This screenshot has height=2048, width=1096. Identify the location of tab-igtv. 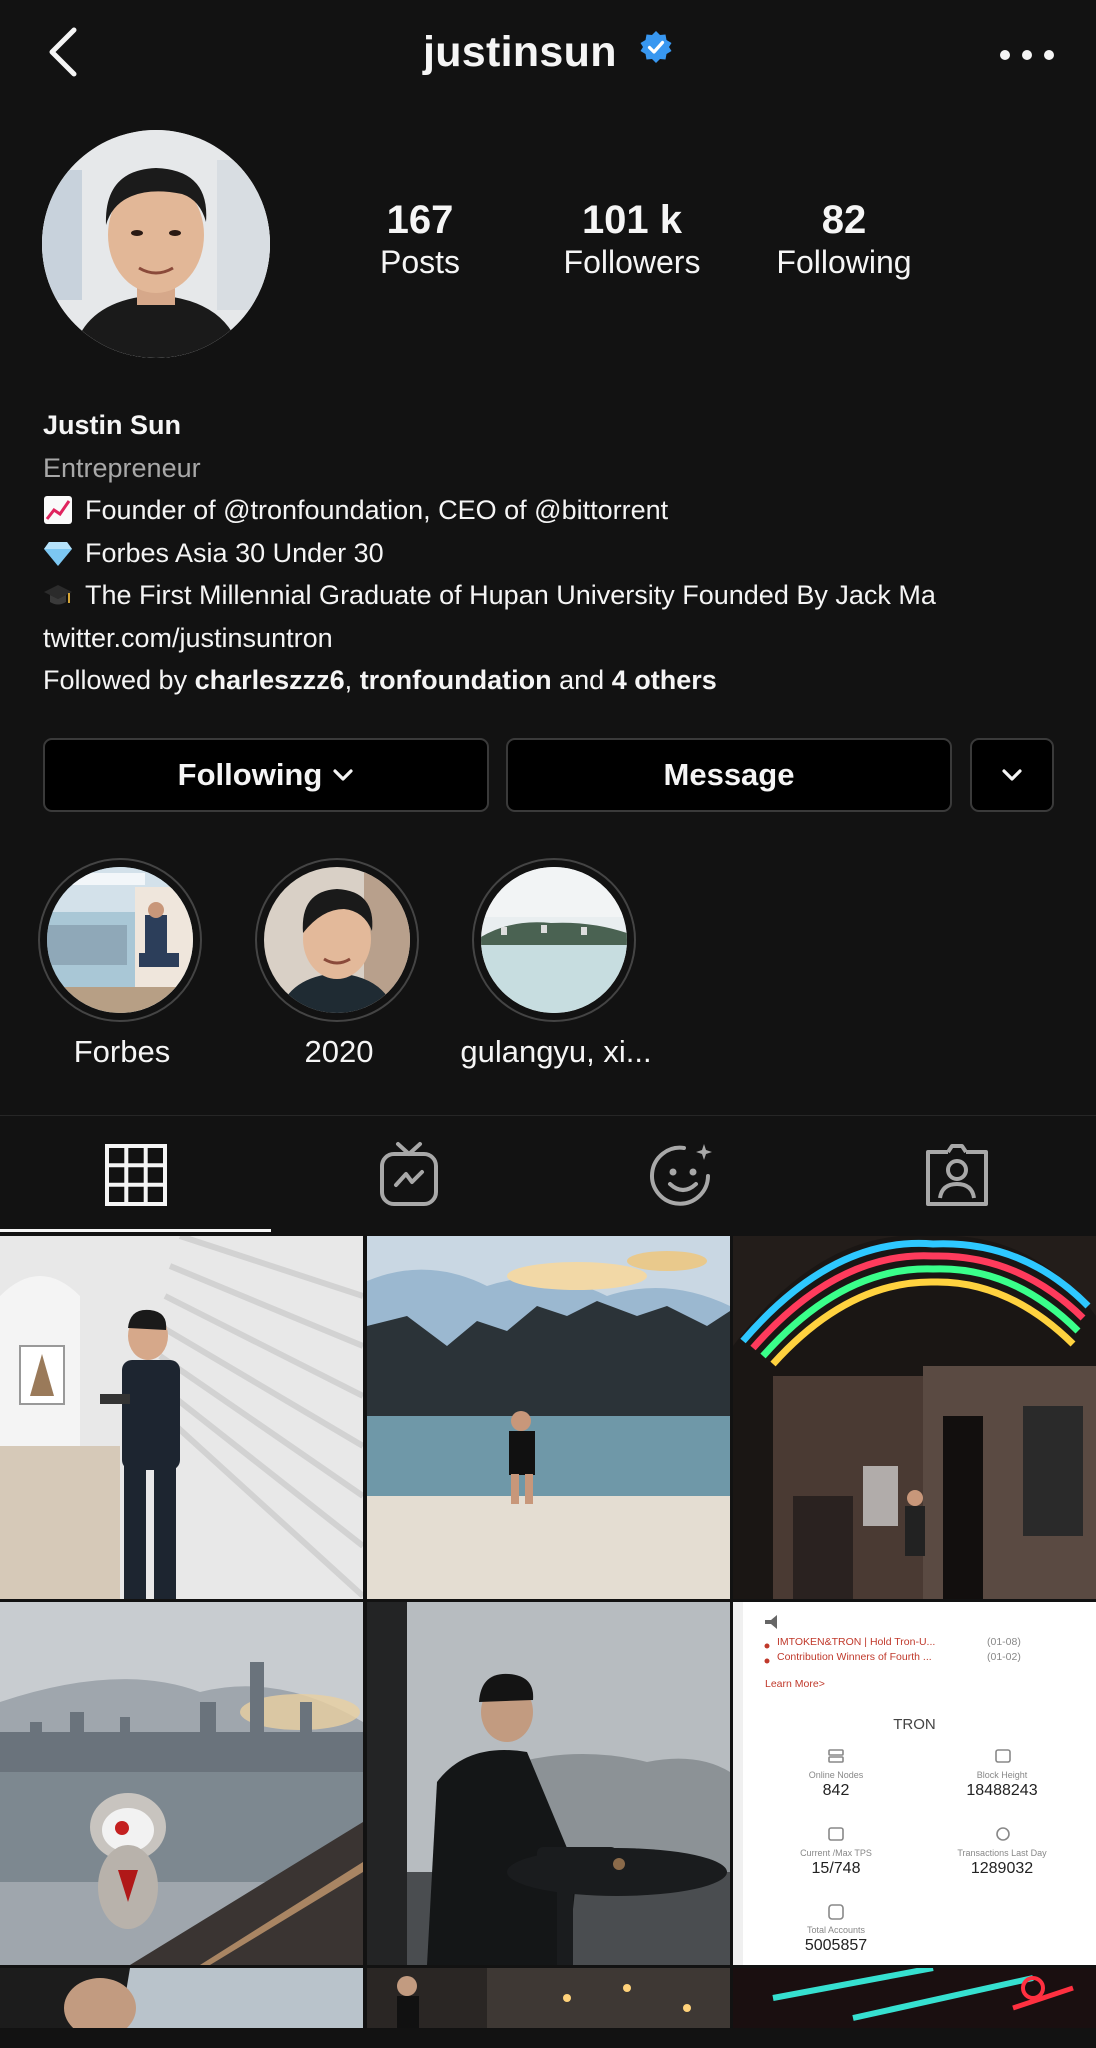
(409, 1175).